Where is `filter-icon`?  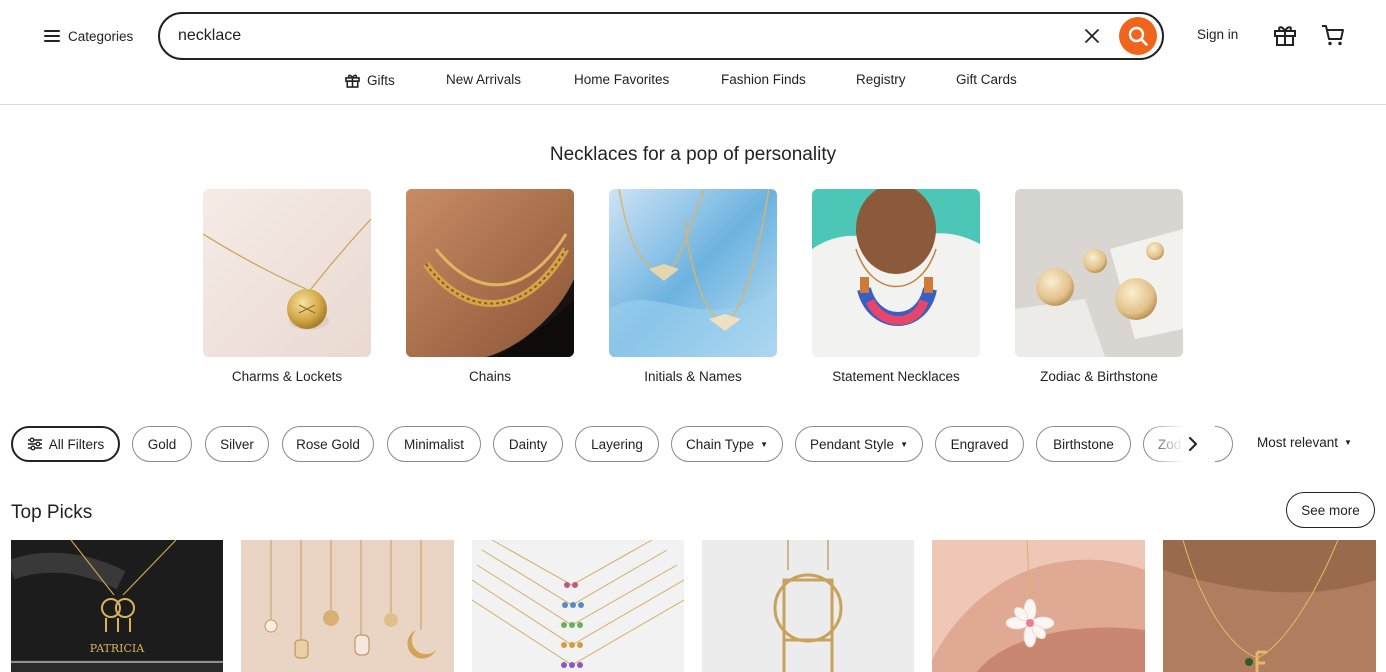 filter-icon is located at coordinates (34, 444).